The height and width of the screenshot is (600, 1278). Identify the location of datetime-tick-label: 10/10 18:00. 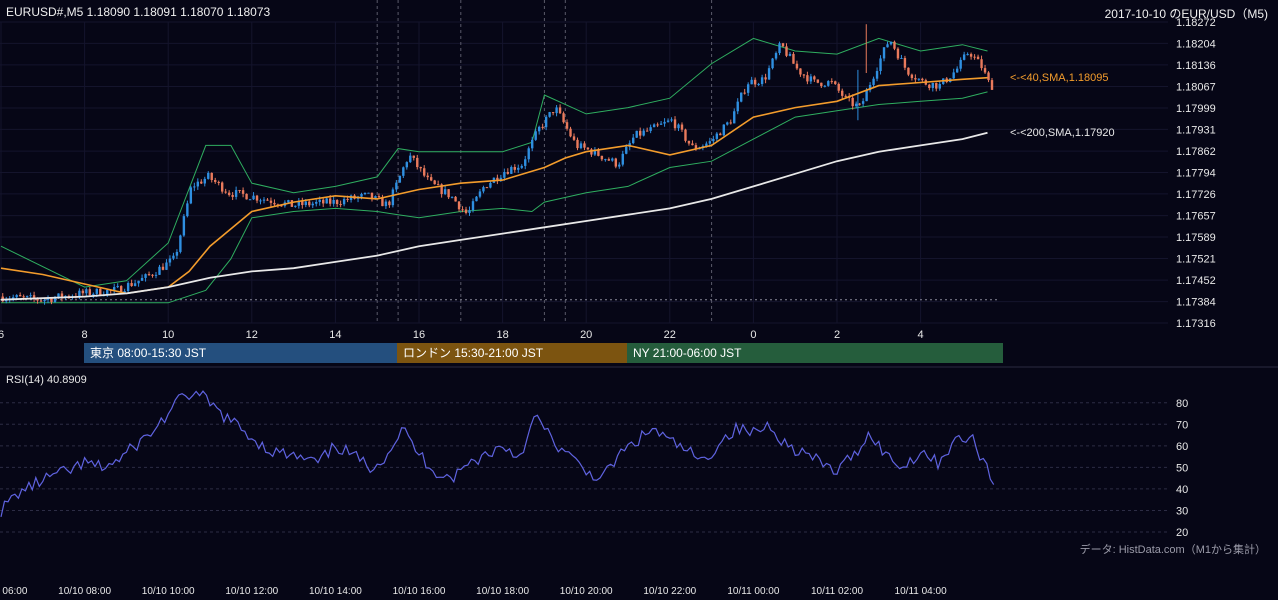
(502, 591).